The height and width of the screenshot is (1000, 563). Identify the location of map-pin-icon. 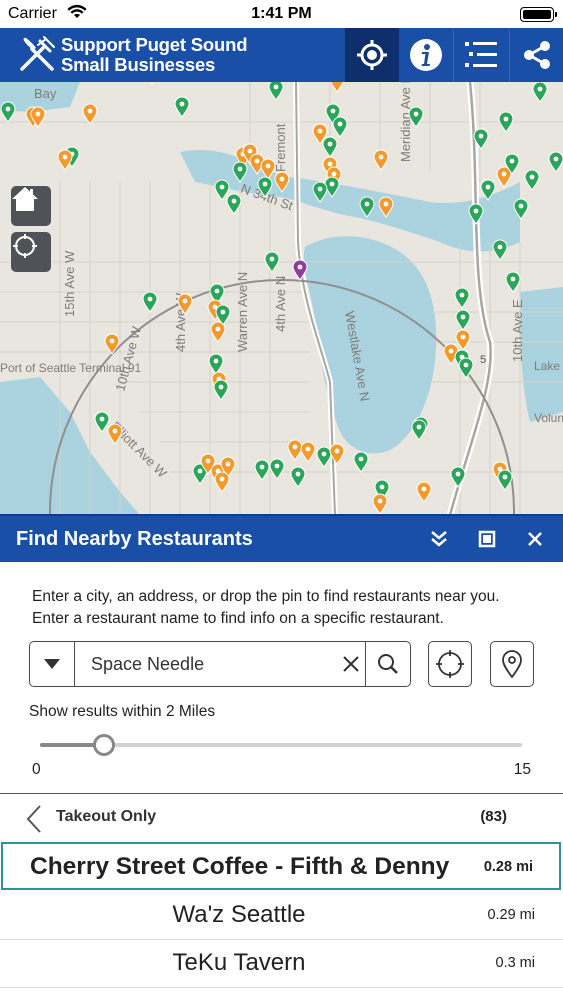
(512, 664).